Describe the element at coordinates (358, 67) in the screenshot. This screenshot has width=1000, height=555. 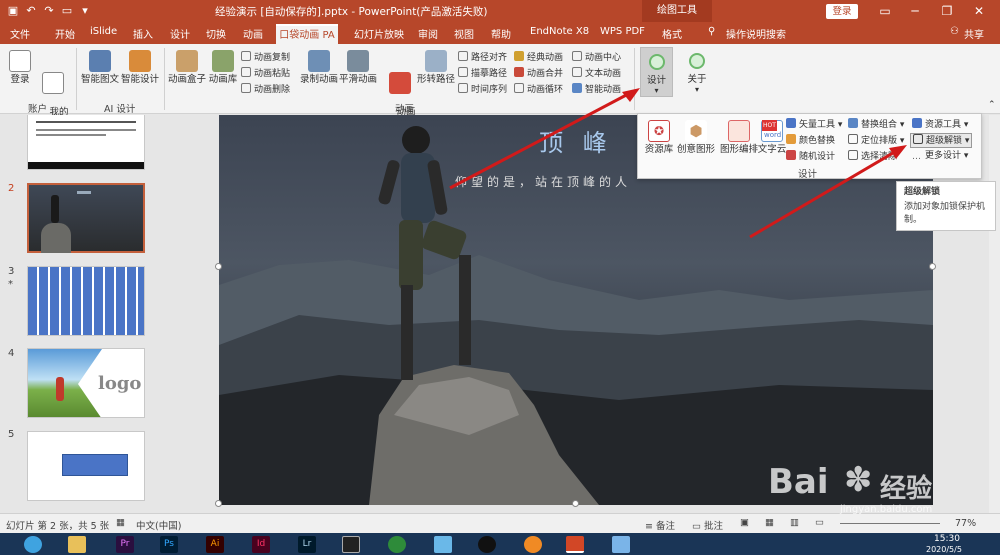
I see `smooth-anim-button: 平滑动画` at that location.